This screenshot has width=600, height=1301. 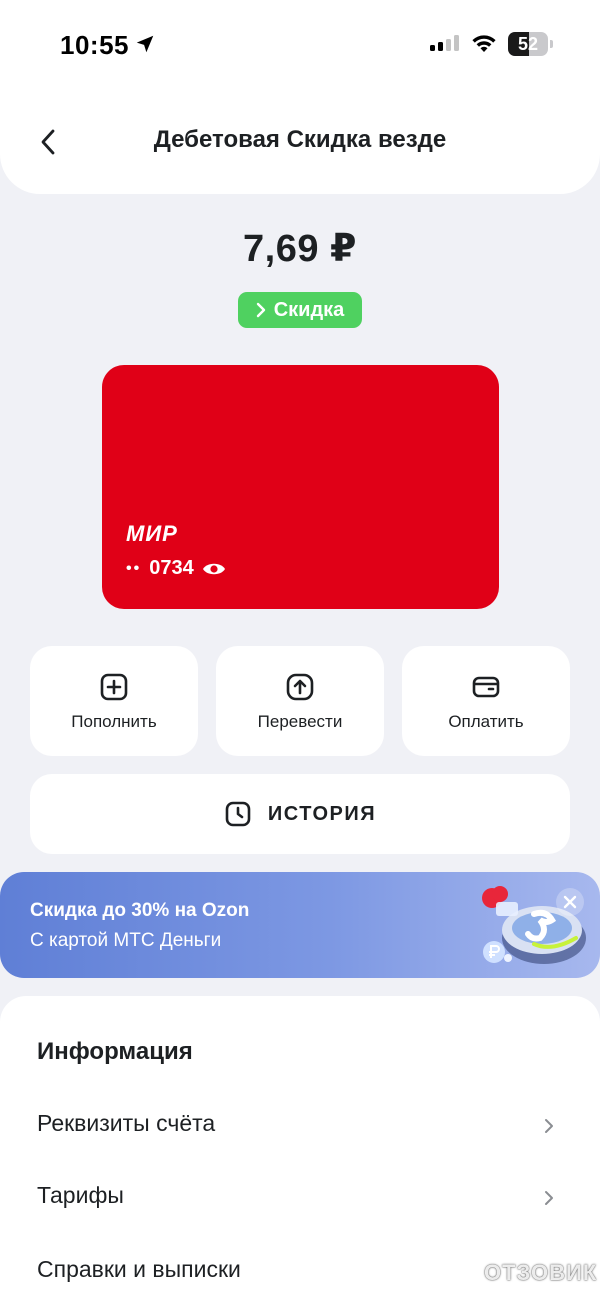 I want to click on status-bar: 10:55 52, so click(x=300, y=45).